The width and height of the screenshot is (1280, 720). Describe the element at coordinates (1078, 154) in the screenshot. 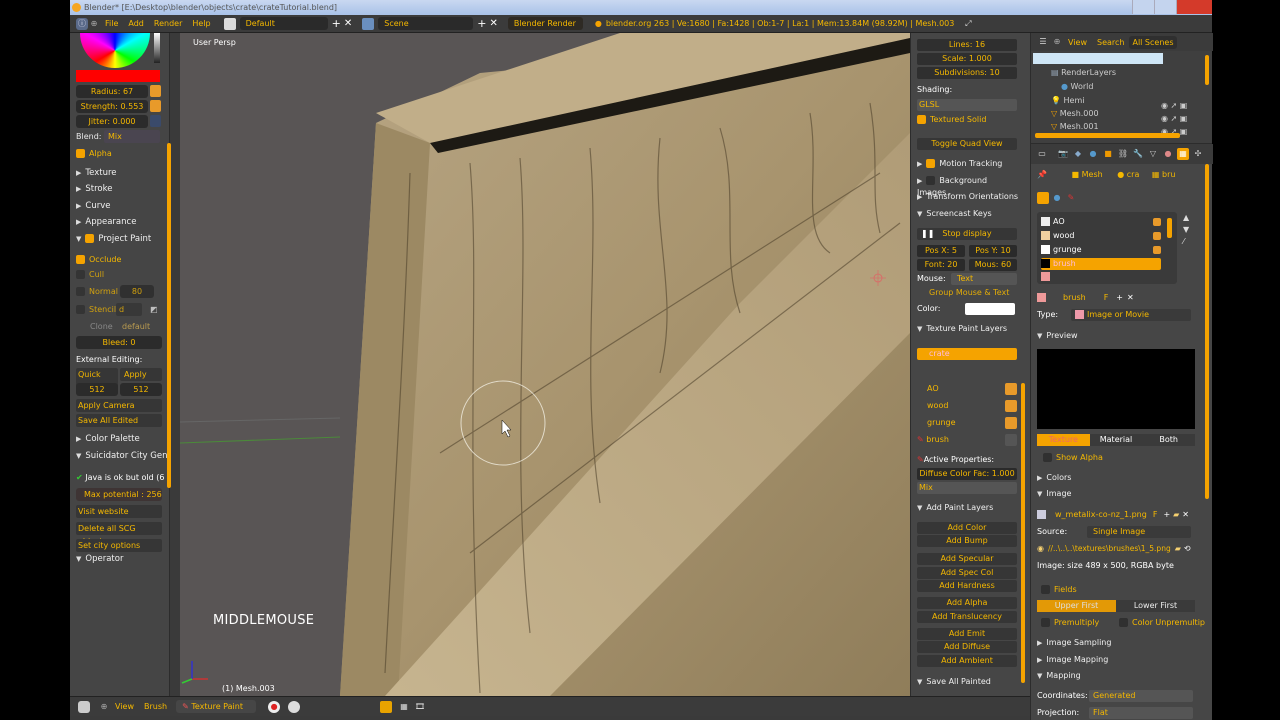

I see `scene-tab-icon: ◆` at that location.